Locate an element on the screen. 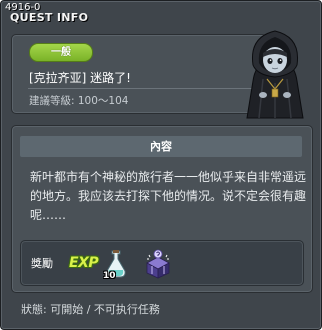 This screenshot has height=330, width=322. exp-label: EXP is located at coordinates (84, 263).